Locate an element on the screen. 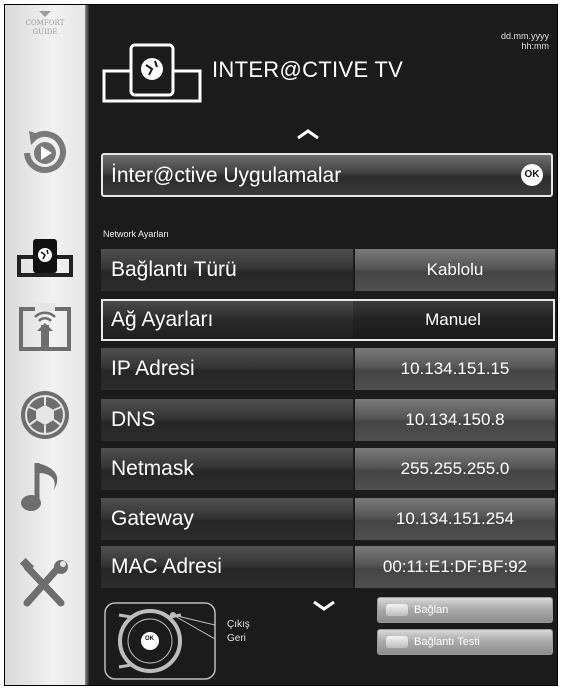  row-label: MAC Adresi is located at coordinates (227, 567).